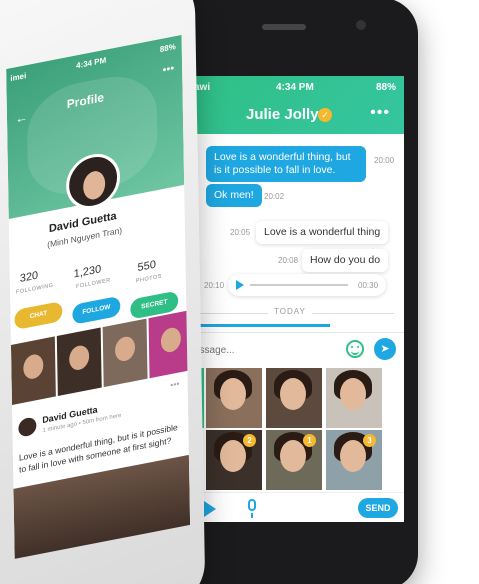  I want to click on audio-timestamp: 20:10, so click(214, 285).